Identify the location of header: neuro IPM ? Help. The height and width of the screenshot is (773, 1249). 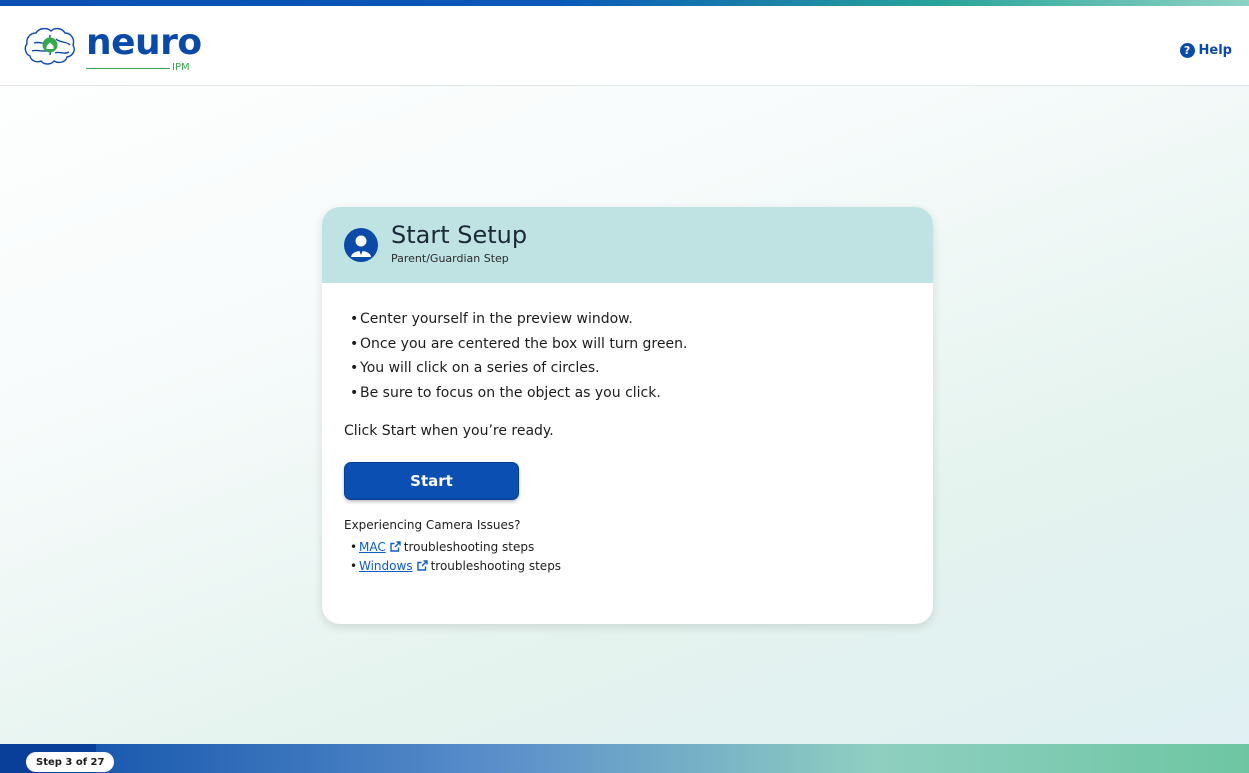
(624, 46).